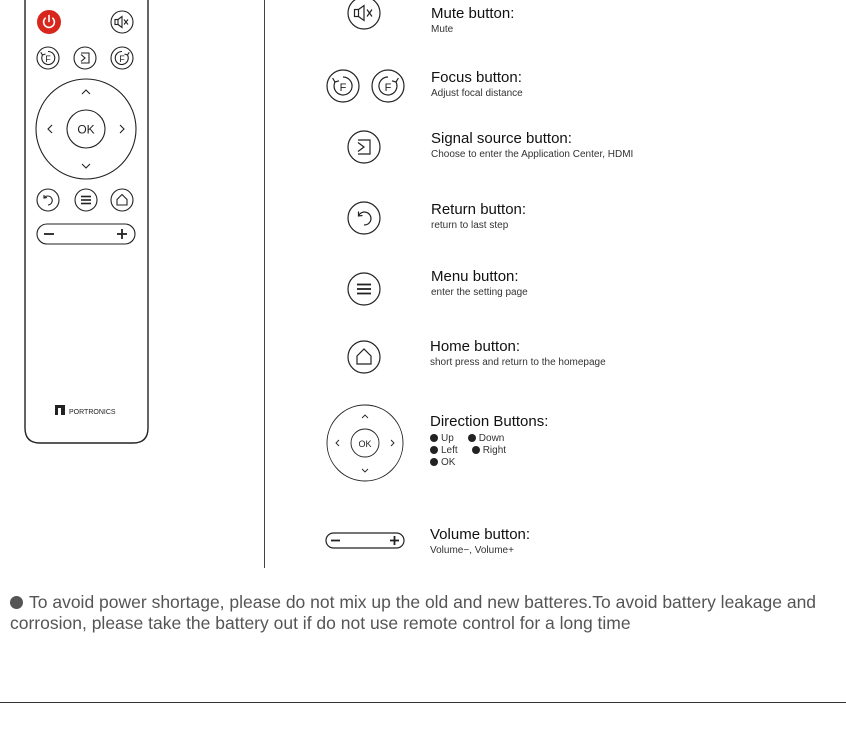 This screenshot has width=846, height=749. I want to click on focus-plus-button-icon: F, so click(388, 86).